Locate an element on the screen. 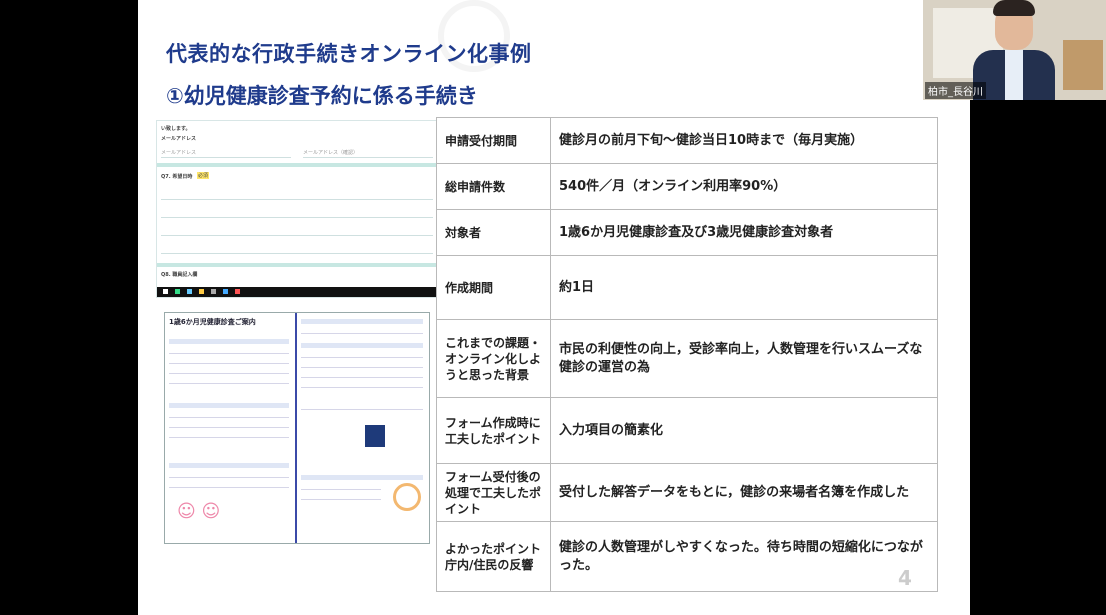 This screenshot has width=1106, height=615. form-q7-required-badge: 必須 is located at coordinates (203, 175).